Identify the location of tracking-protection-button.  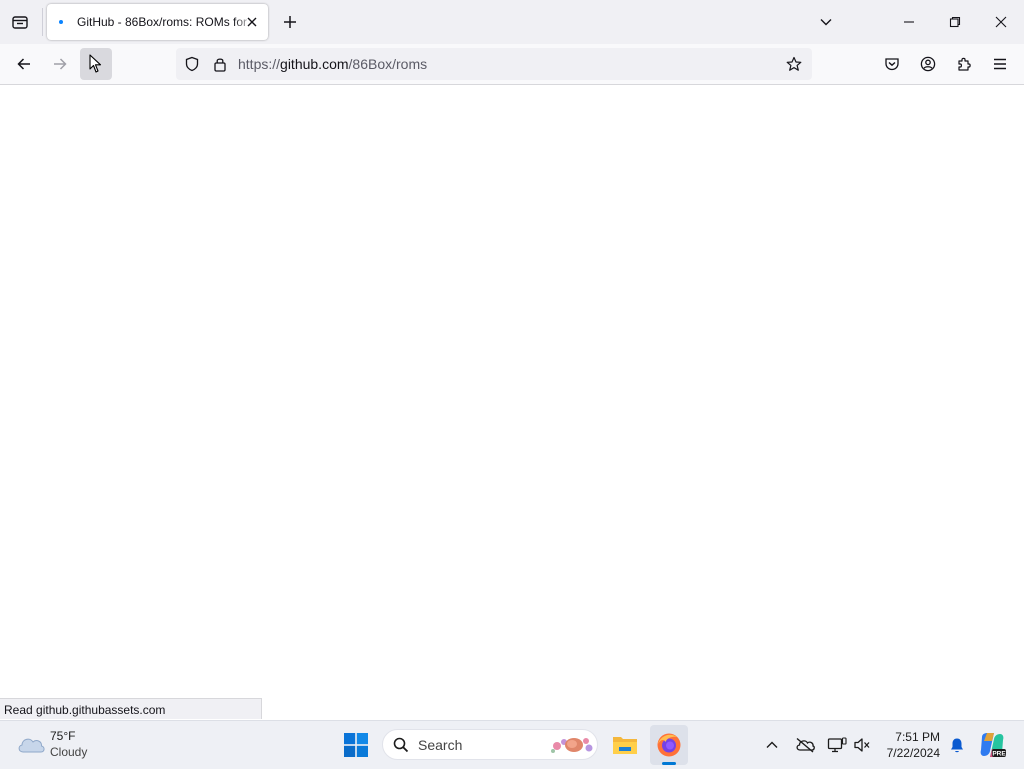
(192, 64).